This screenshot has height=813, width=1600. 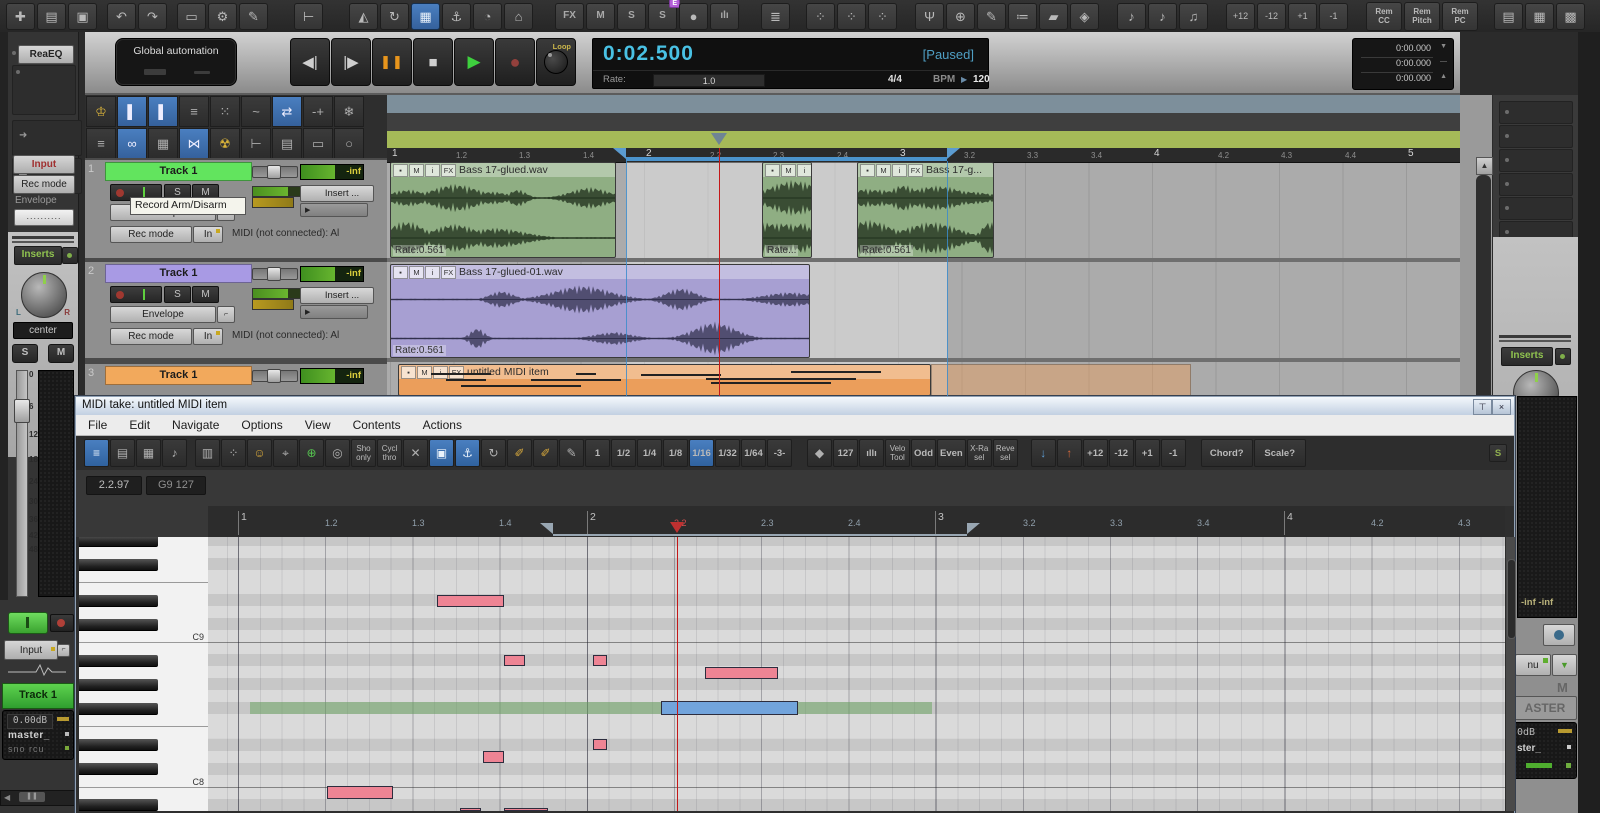 I want to click on midi-playhead-marker, so click(x=677, y=527).